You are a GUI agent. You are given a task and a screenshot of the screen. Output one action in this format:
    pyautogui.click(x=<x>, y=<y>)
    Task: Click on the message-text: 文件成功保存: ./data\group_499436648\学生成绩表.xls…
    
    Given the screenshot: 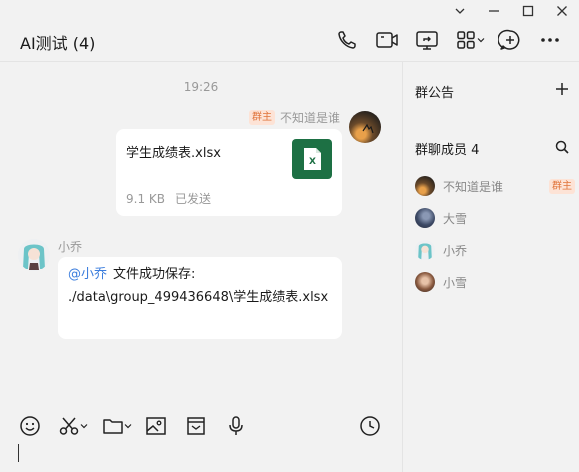 What is the action you would take?
    pyautogui.click(x=198, y=286)
    